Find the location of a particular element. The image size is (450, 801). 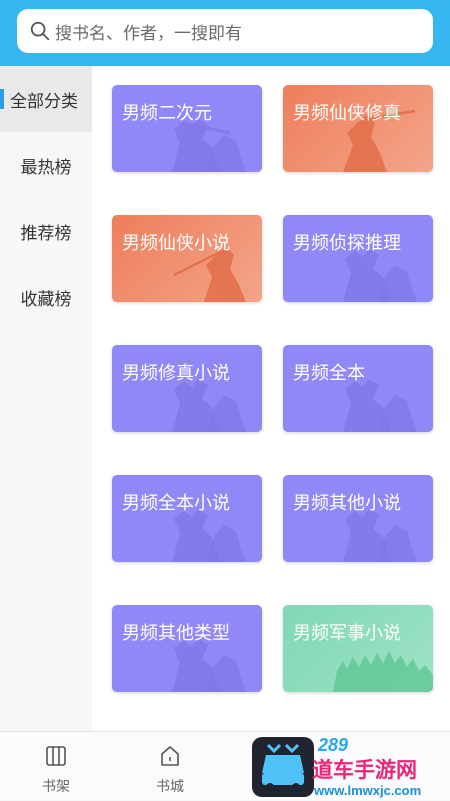

watermark-logo: 289 道车手游网 www.lmwxjc.com is located at coordinates (336, 766).